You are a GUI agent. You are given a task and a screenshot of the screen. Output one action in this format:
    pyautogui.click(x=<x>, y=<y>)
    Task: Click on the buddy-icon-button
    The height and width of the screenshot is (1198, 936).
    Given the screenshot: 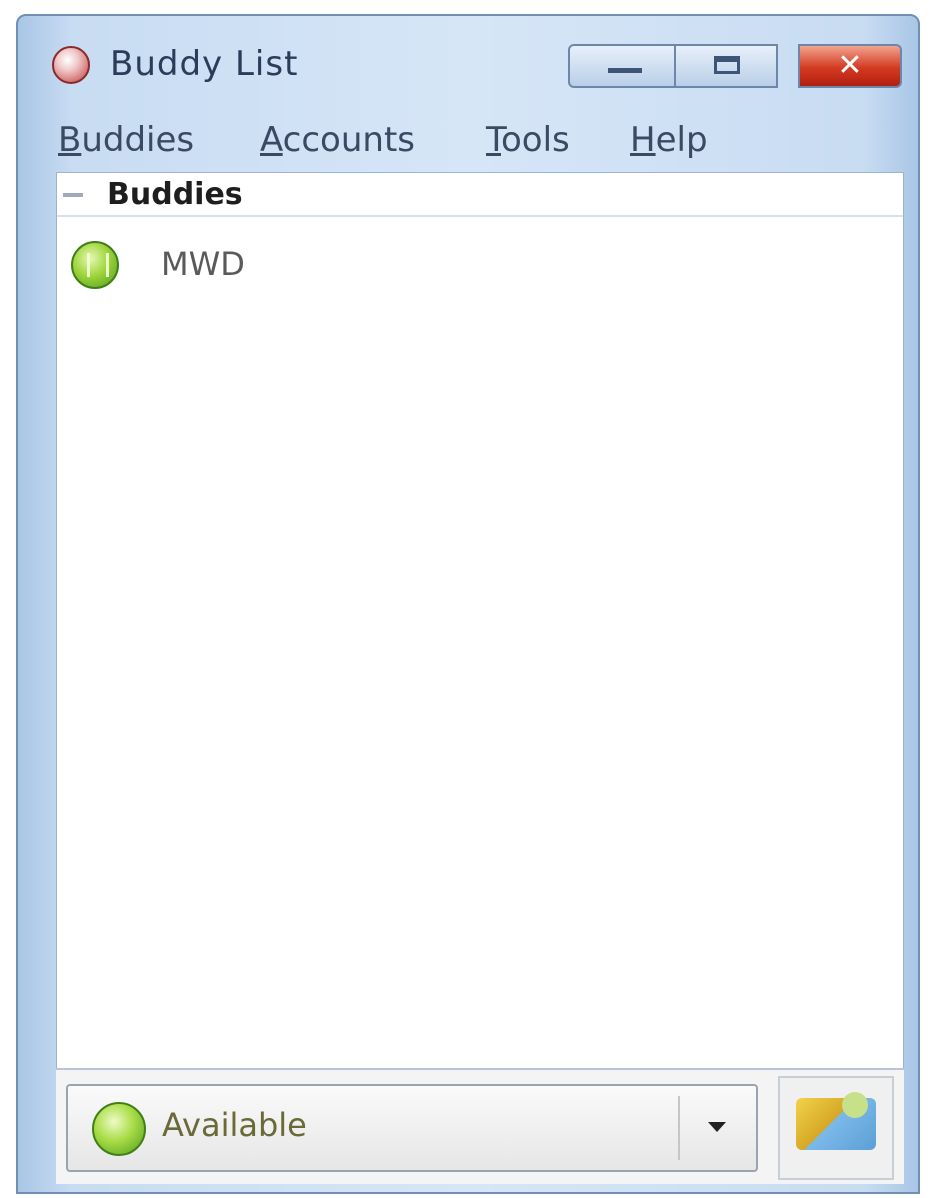 What is the action you would take?
    pyautogui.click(x=836, y=1128)
    